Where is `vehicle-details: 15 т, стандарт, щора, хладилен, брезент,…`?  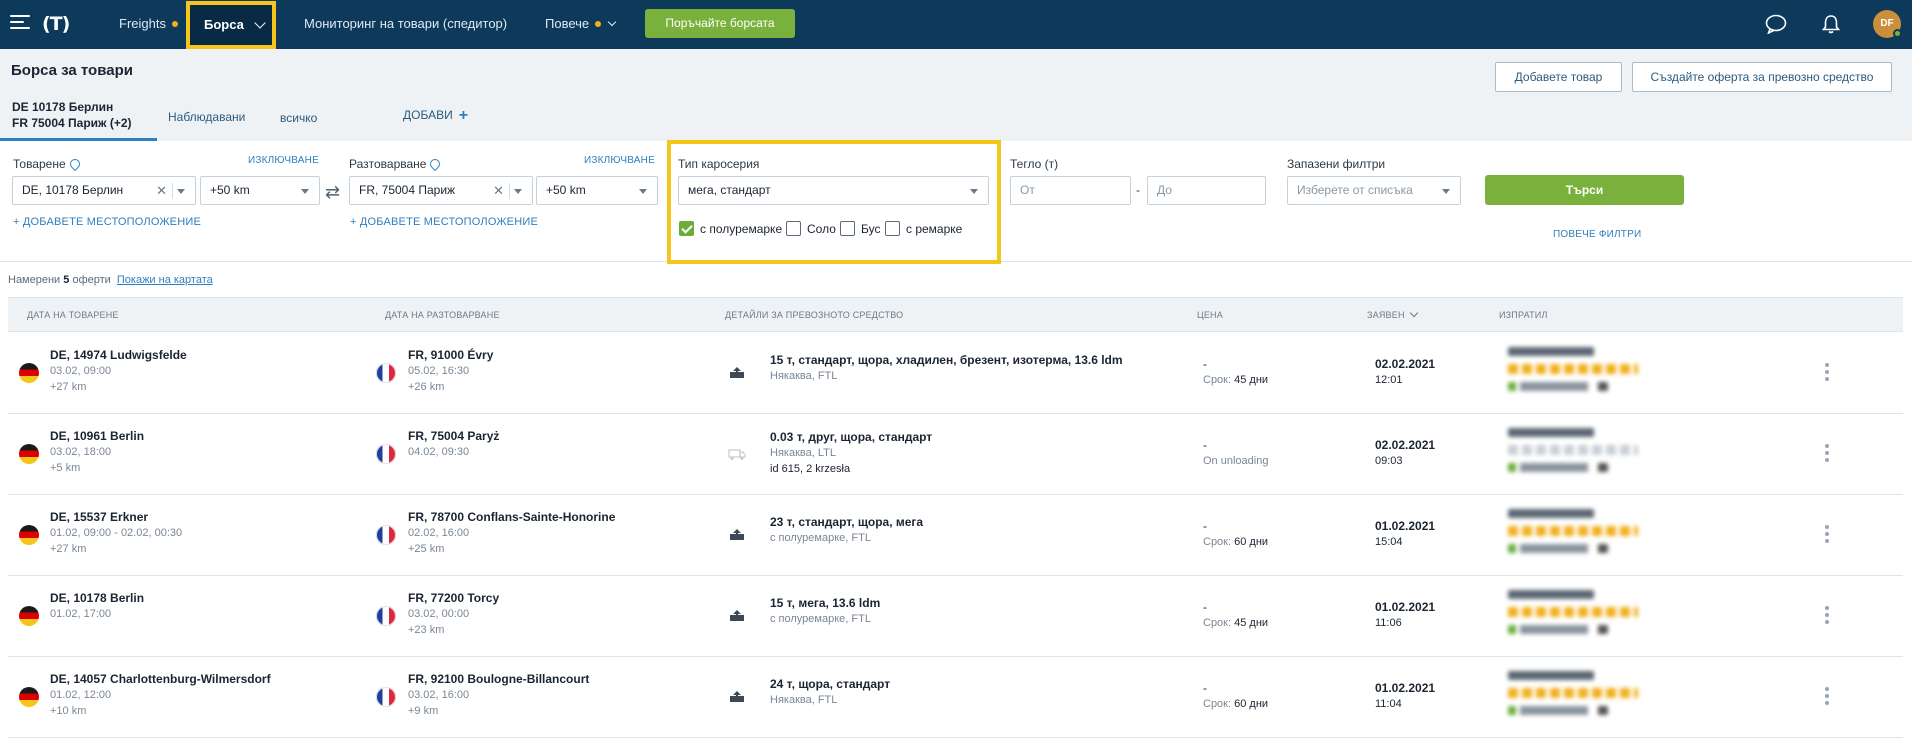
vehicle-details: 15 т, стандарт, щора, хладилен, брезент,… is located at coordinates (946, 360).